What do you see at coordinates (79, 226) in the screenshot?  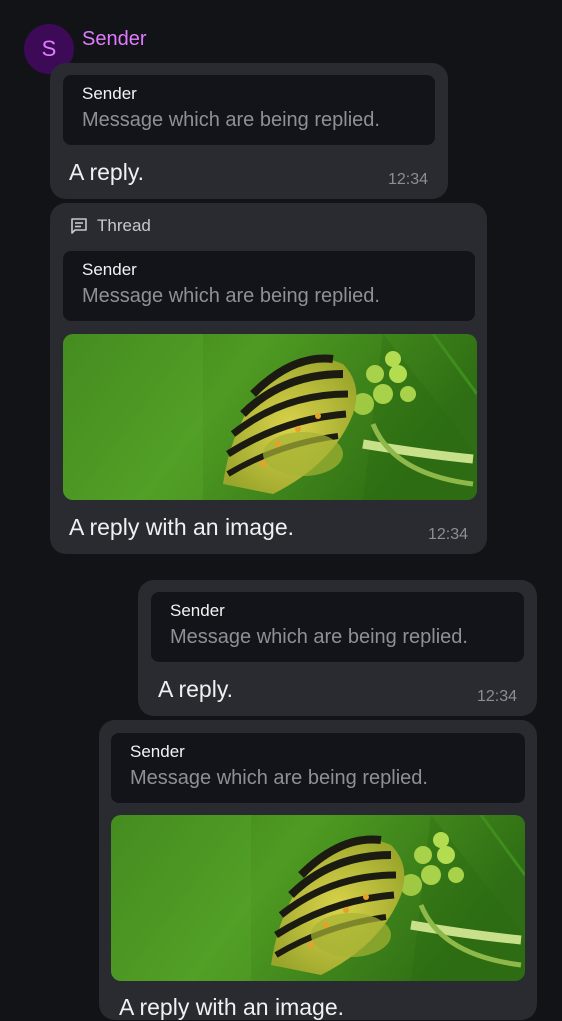 I see `thread-icon` at bounding box center [79, 226].